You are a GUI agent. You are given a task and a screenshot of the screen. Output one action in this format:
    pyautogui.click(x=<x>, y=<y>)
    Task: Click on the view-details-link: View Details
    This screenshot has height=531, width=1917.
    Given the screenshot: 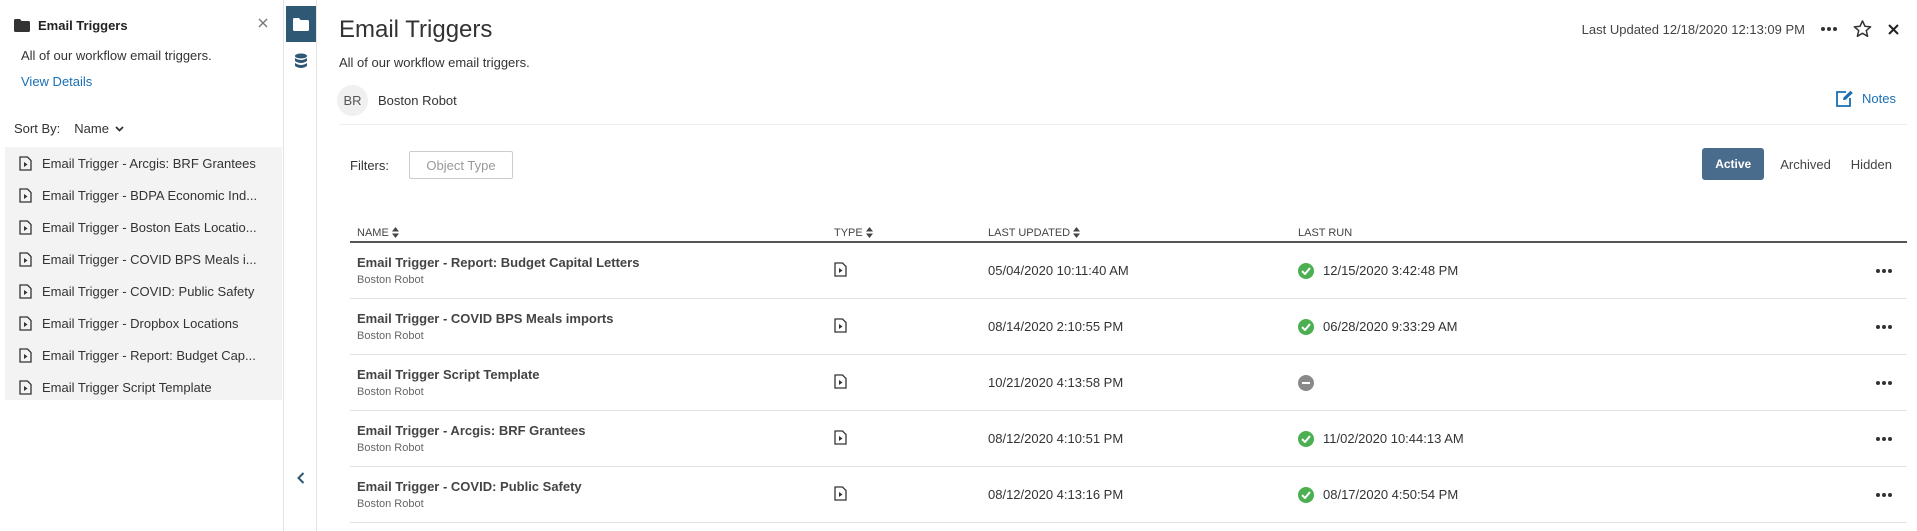 What is the action you would take?
    pyautogui.click(x=56, y=81)
    